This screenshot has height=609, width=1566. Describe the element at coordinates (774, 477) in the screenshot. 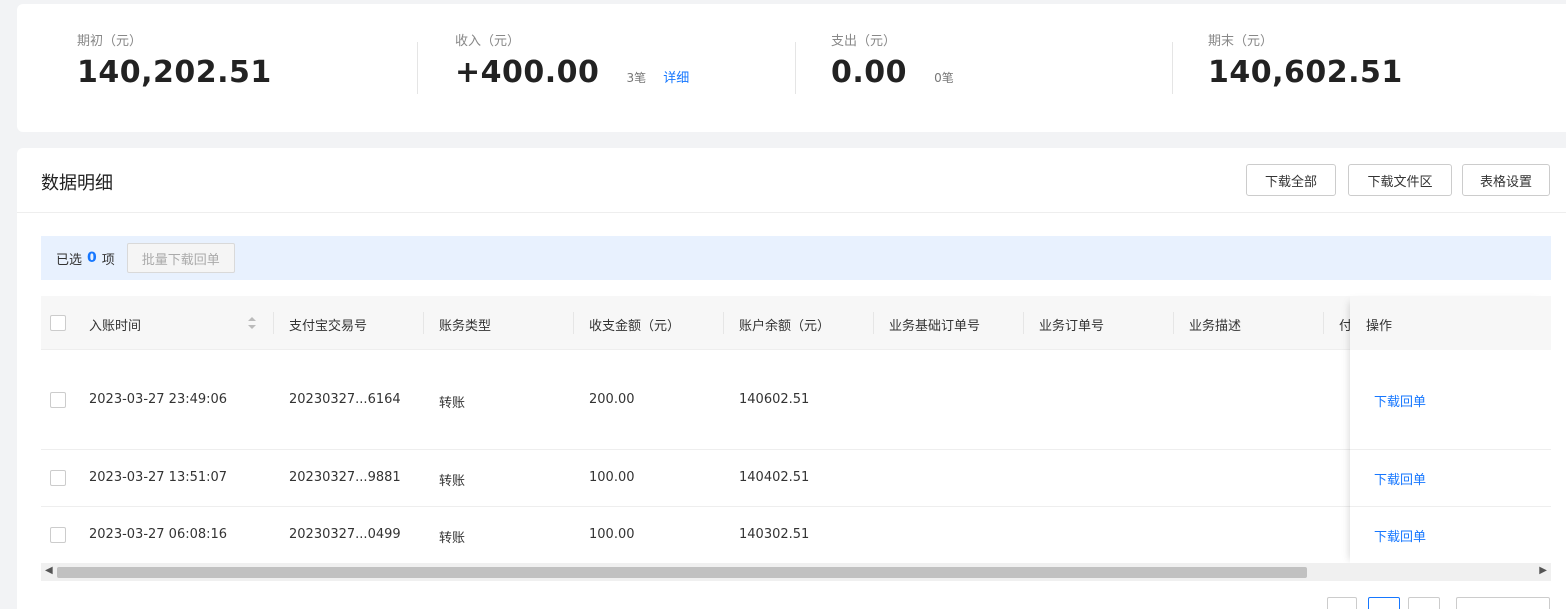

I see `cell-balance: 140402.51` at that location.